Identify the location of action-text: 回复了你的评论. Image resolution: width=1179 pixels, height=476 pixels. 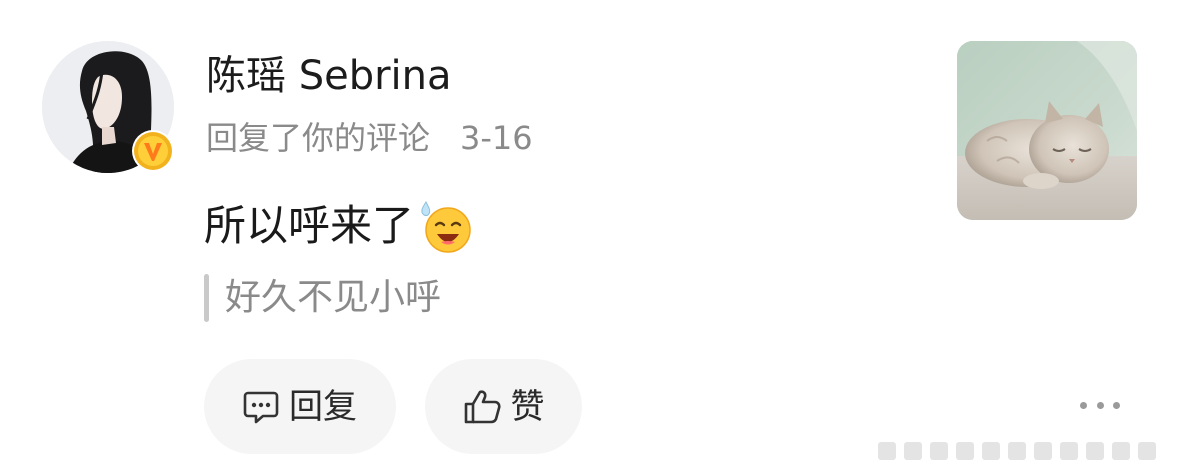
(318, 138).